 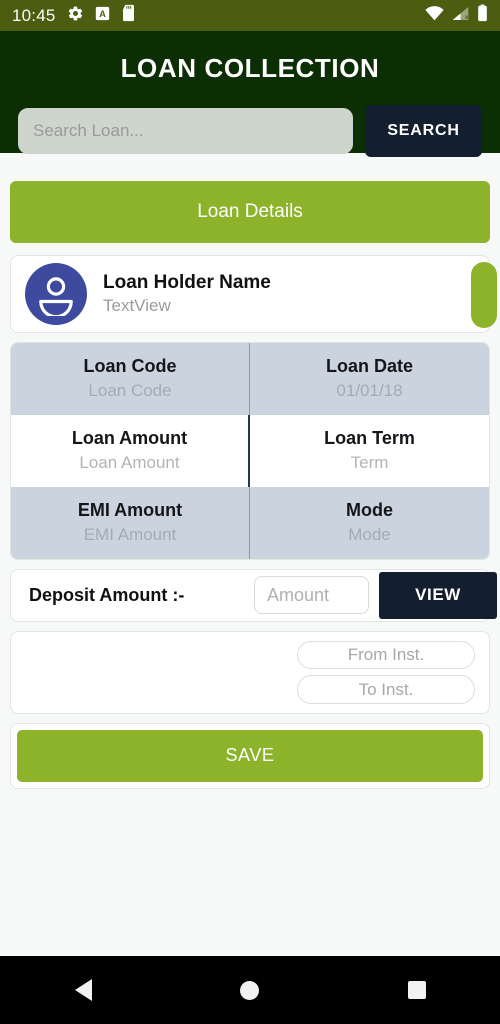 What do you see at coordinates (130, 366) in the screenshot?
I see `cell-label: Loan Code` at bounding box center [130, 366].